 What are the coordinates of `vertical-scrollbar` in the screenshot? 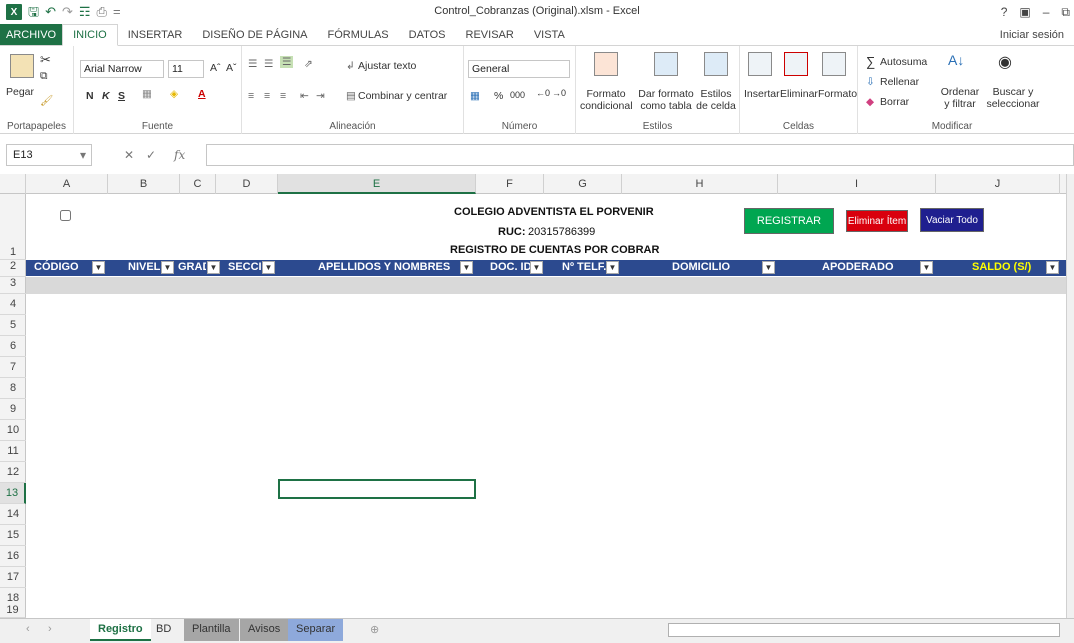 It's located at (1070, 396).